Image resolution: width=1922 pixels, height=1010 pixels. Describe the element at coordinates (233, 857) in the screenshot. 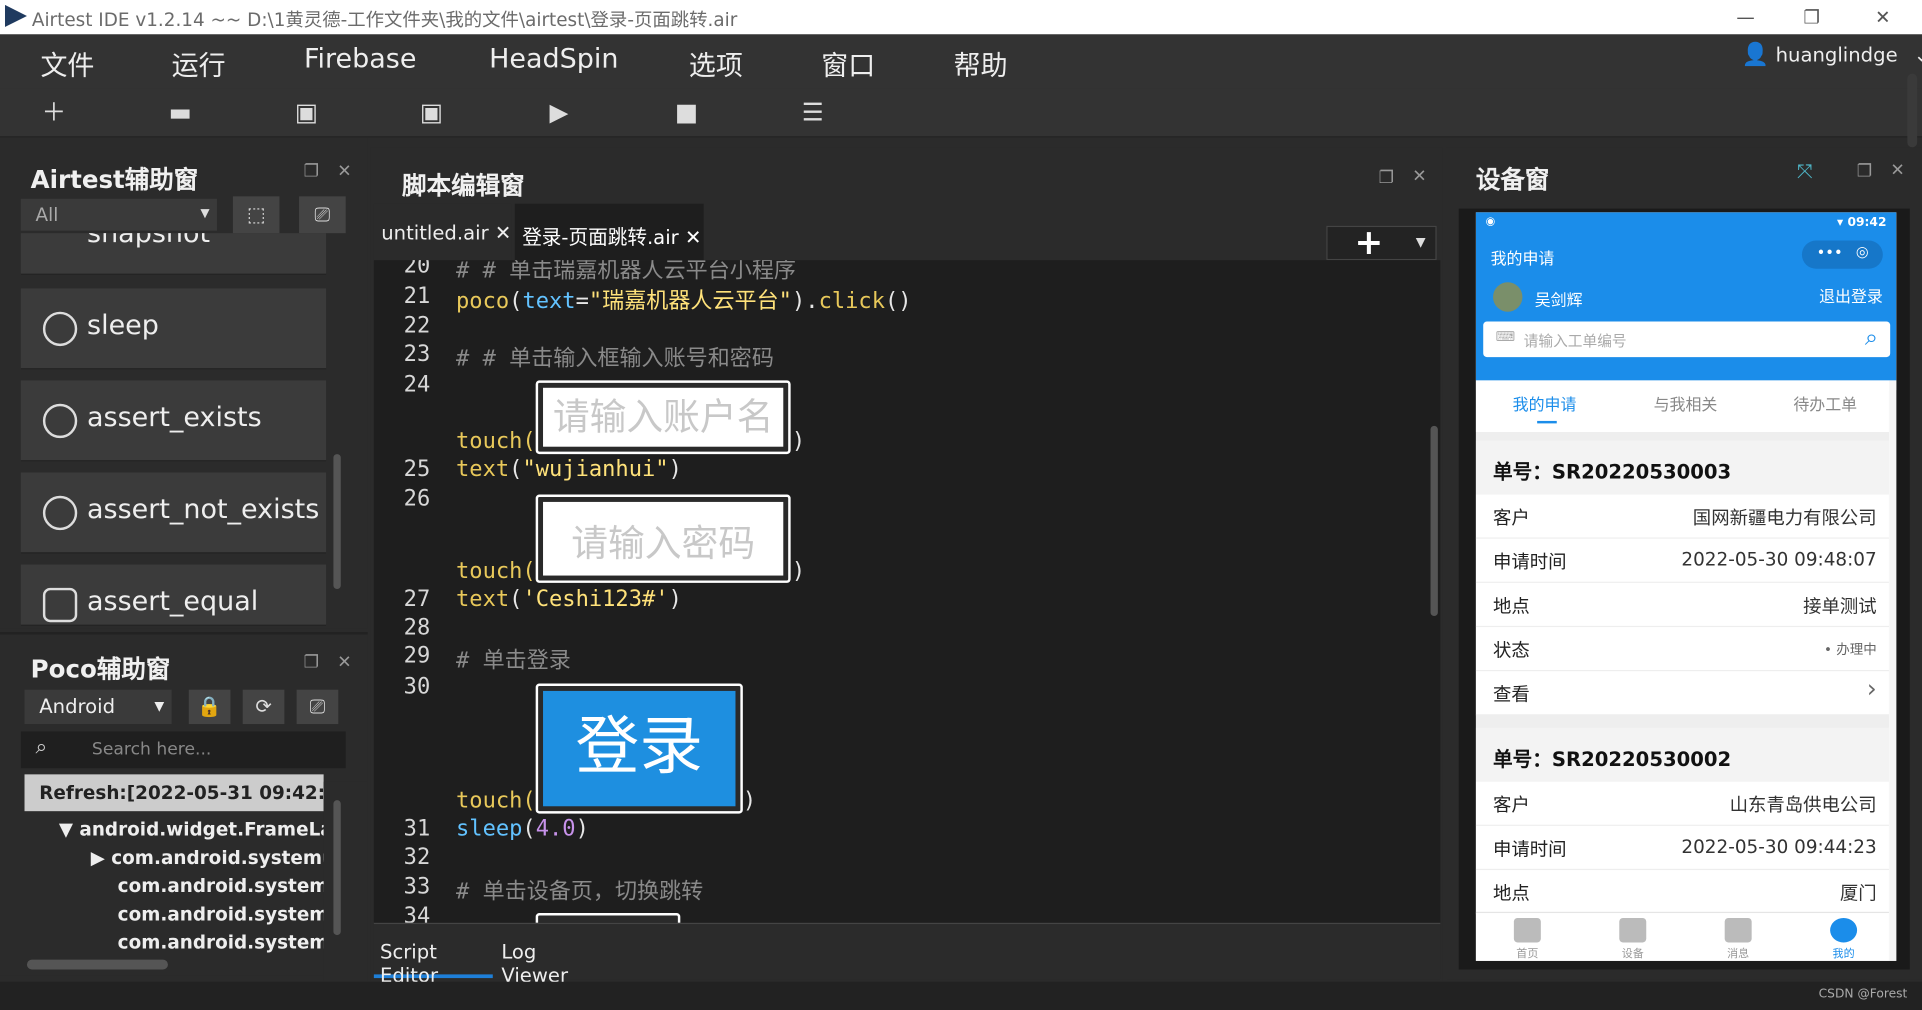

I see `tree-node-label: com.android.systemui:i` at that location.